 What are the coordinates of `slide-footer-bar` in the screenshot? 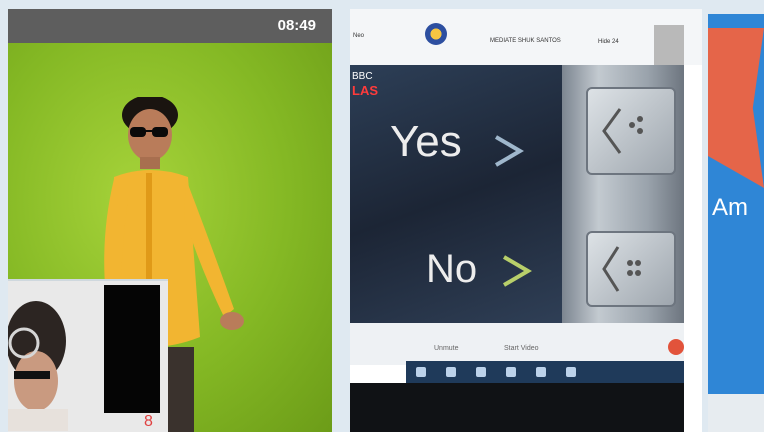 It's located at (736, 413).